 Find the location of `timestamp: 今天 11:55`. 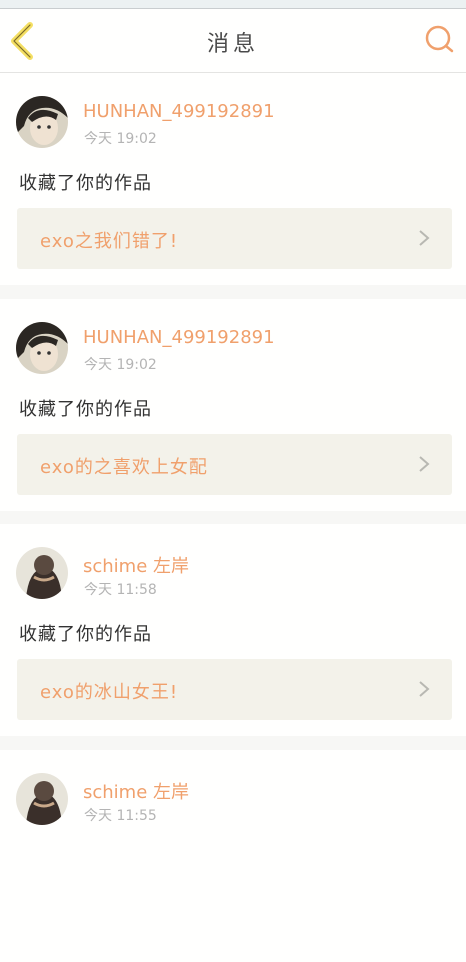

timestamp: 今天 11:55 is located at coordinates (120, 816).